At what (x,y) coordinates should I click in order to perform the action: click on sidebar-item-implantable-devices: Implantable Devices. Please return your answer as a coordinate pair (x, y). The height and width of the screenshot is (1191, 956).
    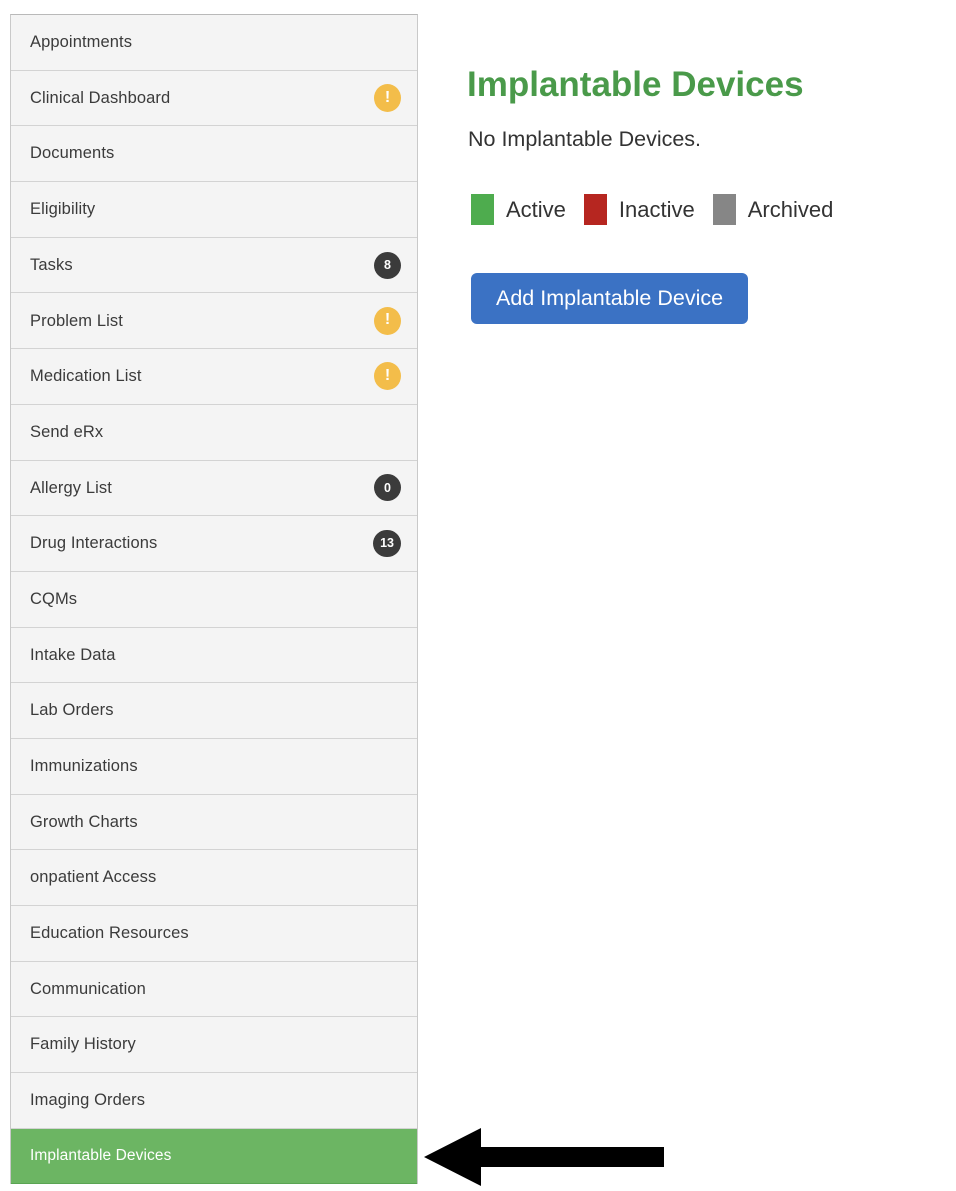
    Looking at the image, I should click on (214, 1156).